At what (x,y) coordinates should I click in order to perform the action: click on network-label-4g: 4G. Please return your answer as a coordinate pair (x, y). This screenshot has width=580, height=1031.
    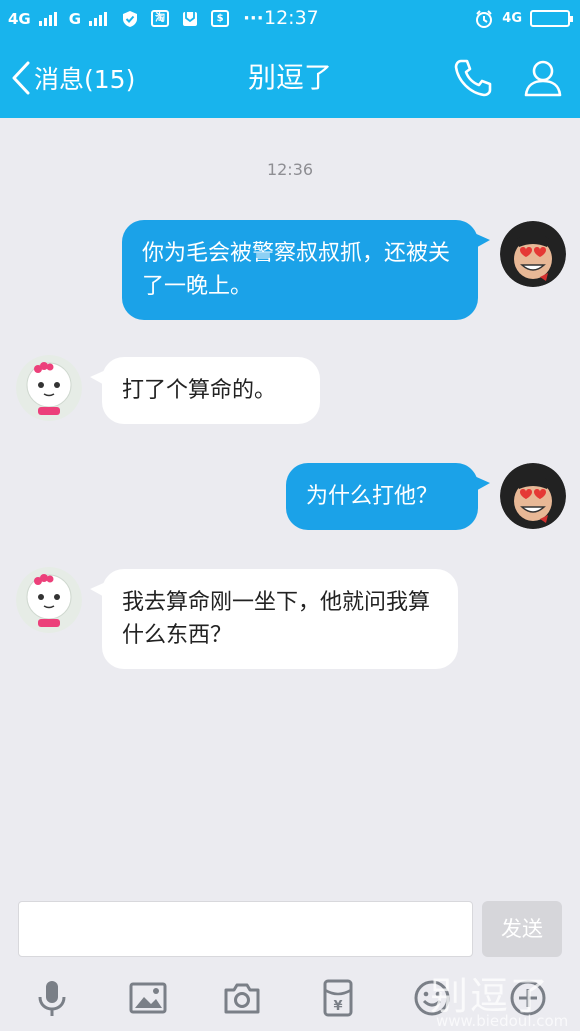
    Looking at the image, I should click on (19, 18).